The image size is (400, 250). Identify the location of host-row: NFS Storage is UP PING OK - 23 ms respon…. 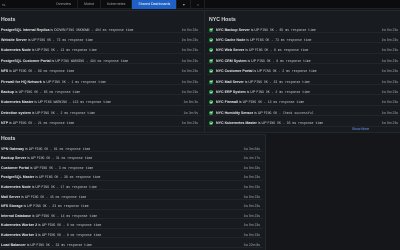
(131, 206).